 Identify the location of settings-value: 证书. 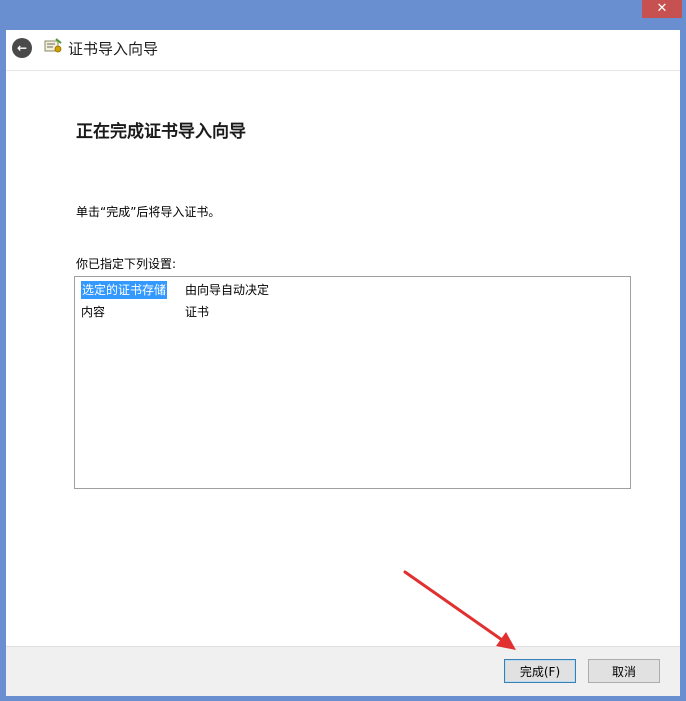
(197, 312).